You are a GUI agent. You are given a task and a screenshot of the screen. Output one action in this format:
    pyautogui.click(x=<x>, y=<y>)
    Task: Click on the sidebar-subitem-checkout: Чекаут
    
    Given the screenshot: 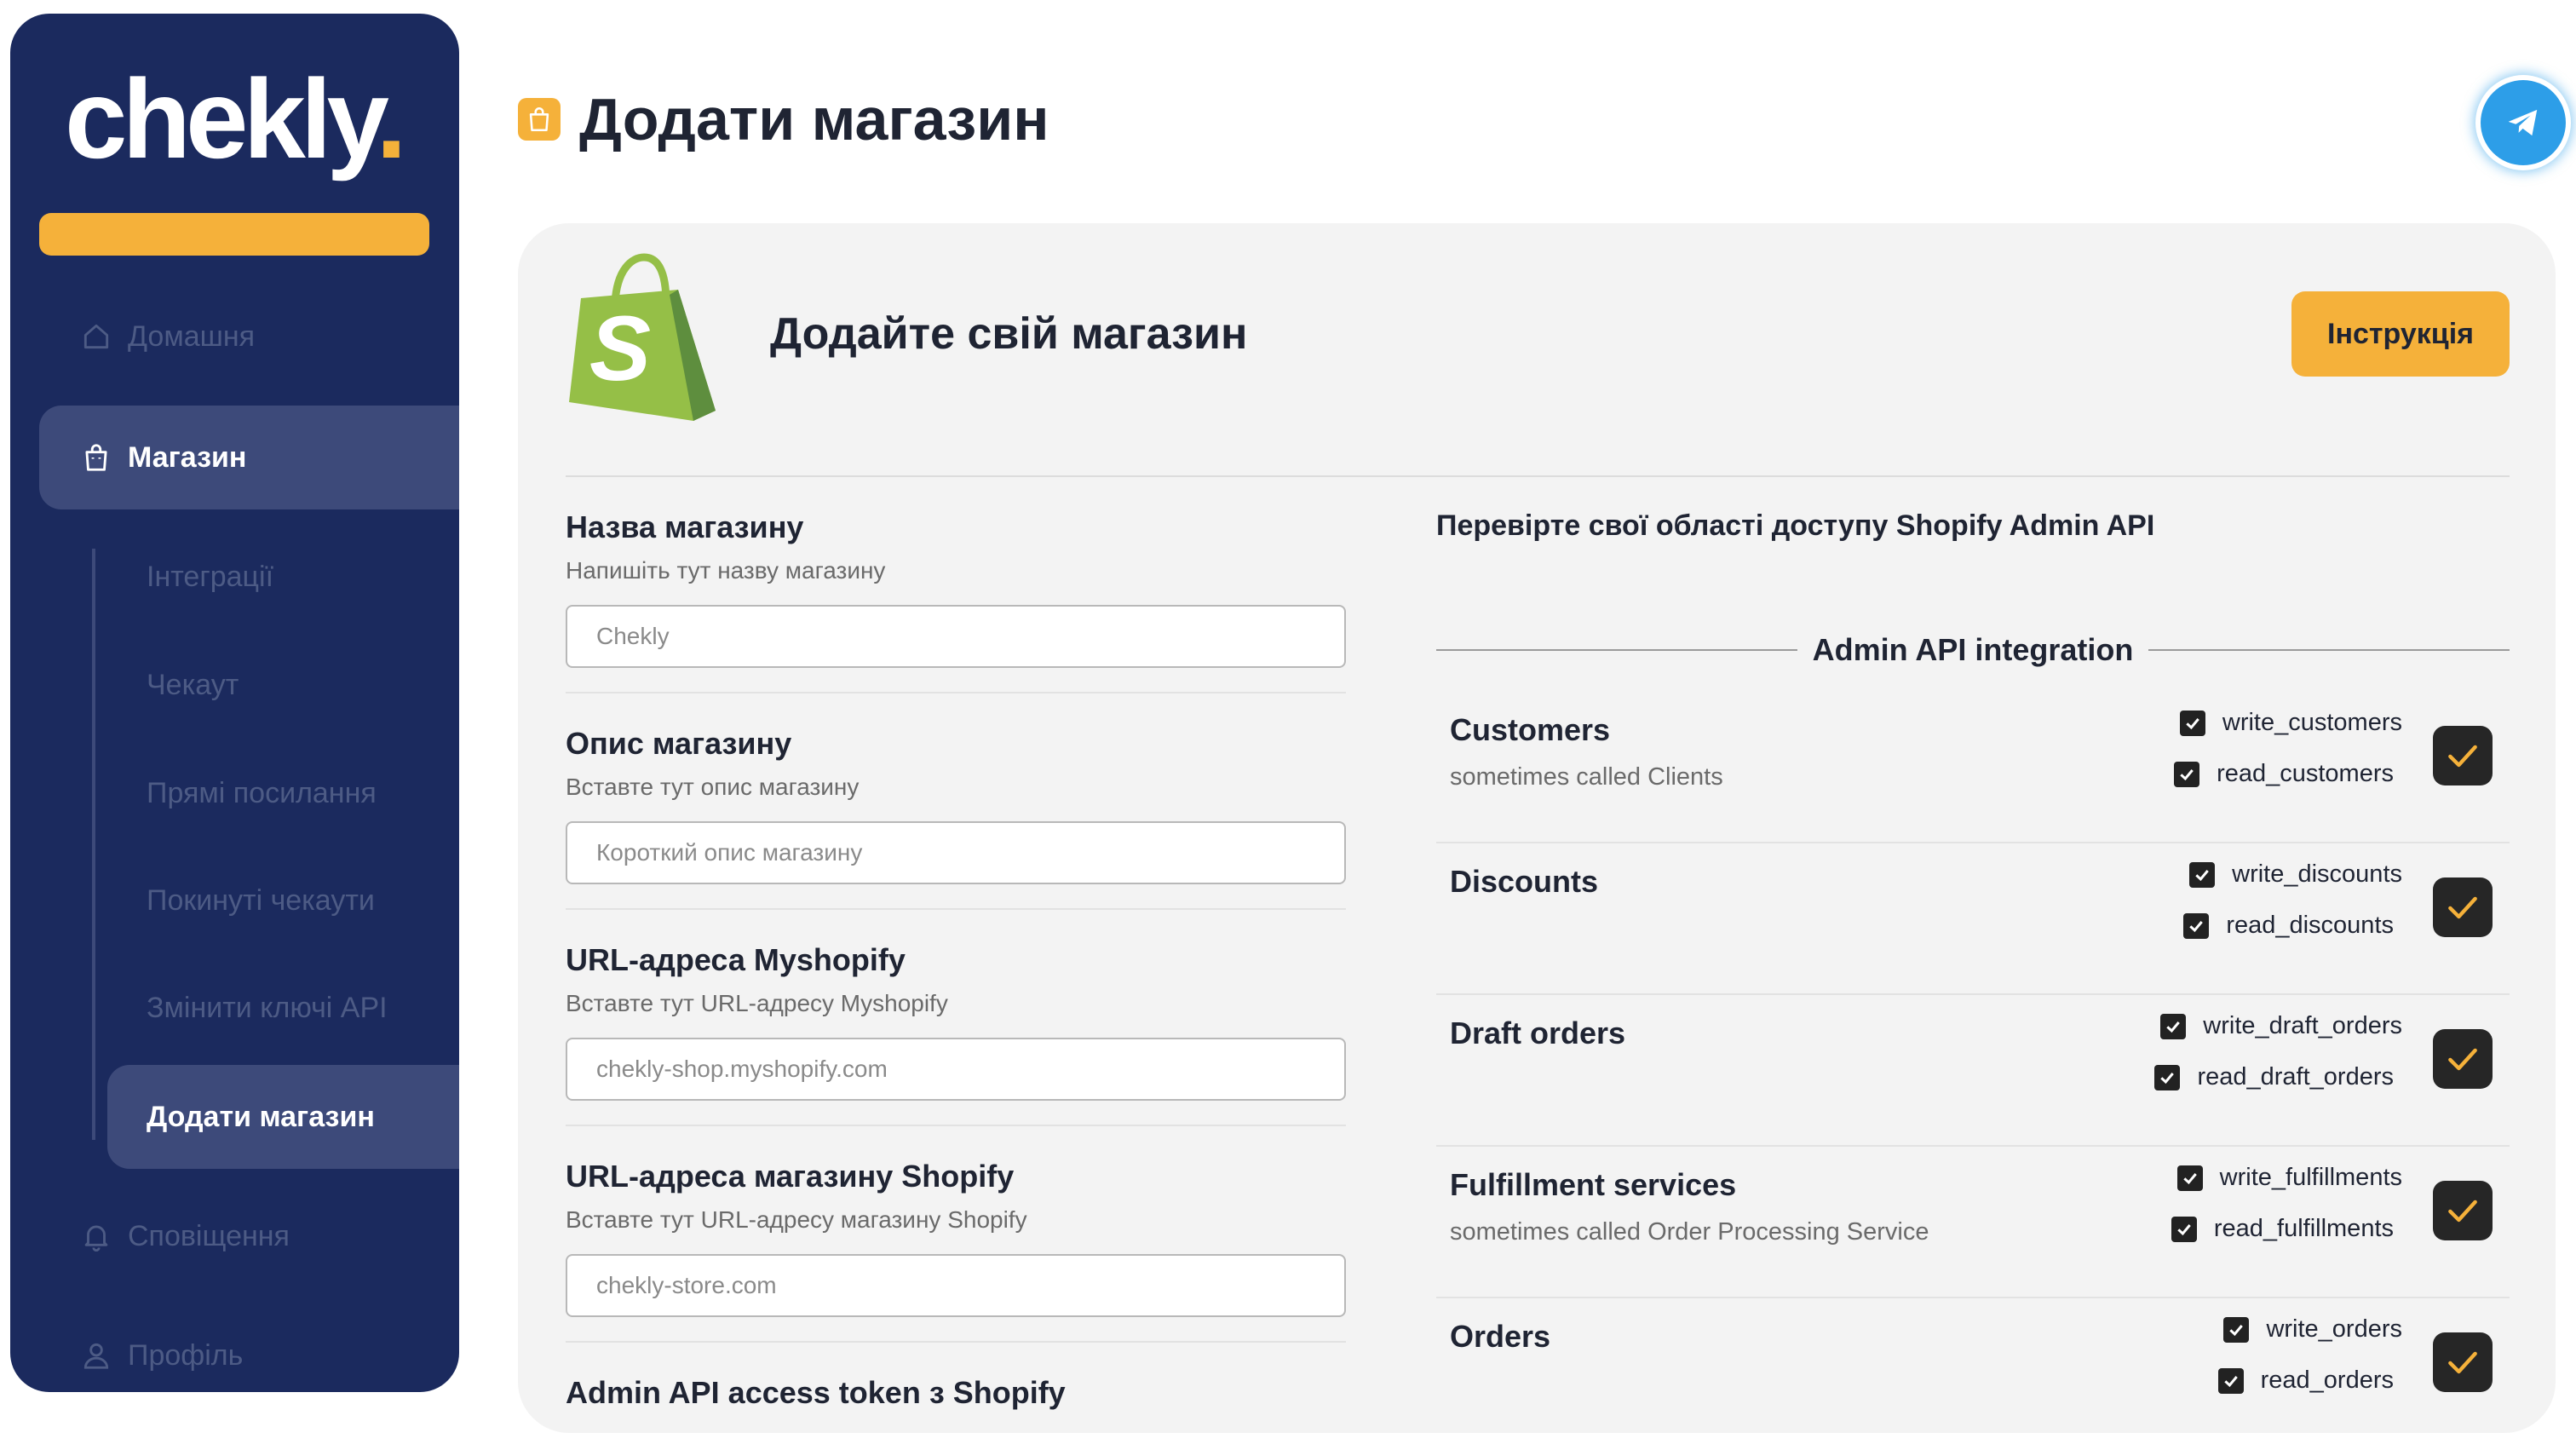 What is the action you would take?
    pyautogui.click(x=283, y=685)
    